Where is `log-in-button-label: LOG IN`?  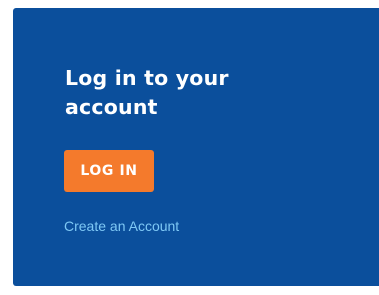 log-in-button-label: LOG IN is located at coordinates (109, 171).